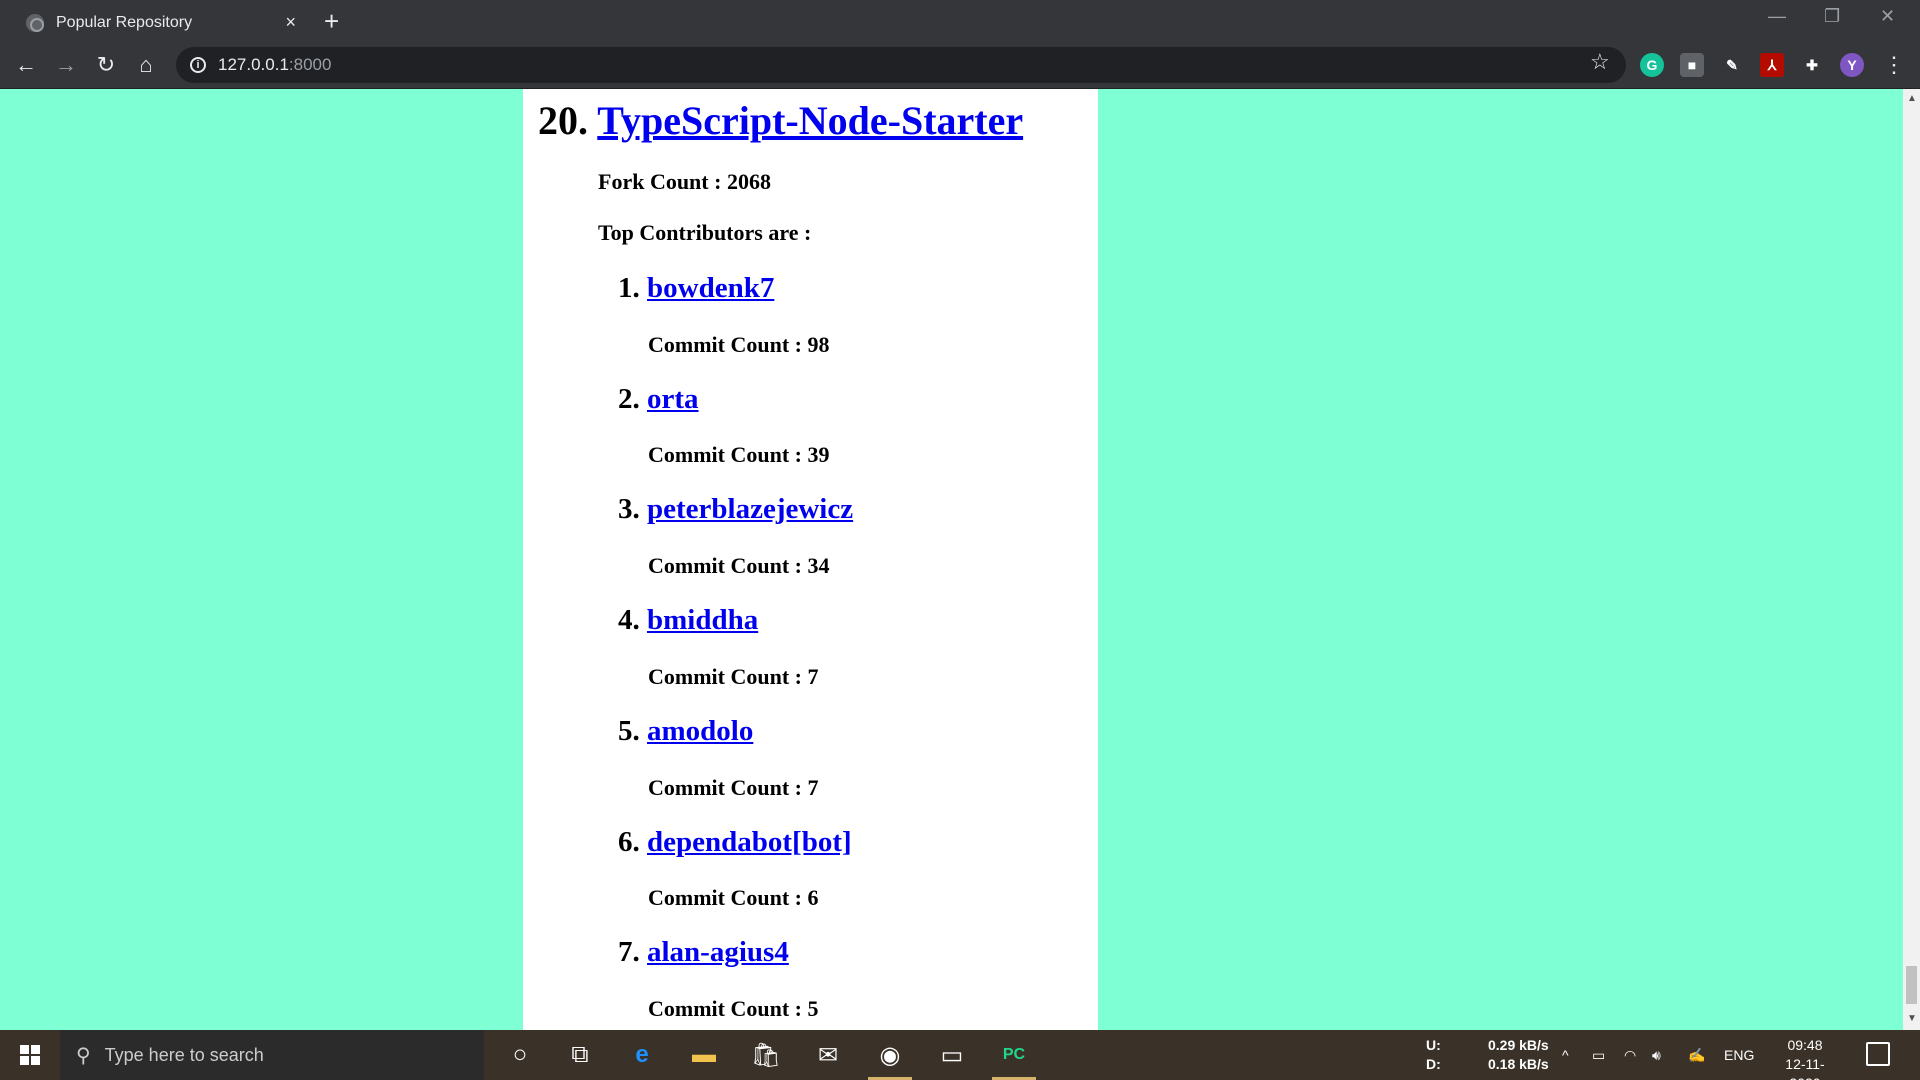 This screenshot has width=1920, height=1080. I want to click on window-close-button: ✕, so click(1887, 16).